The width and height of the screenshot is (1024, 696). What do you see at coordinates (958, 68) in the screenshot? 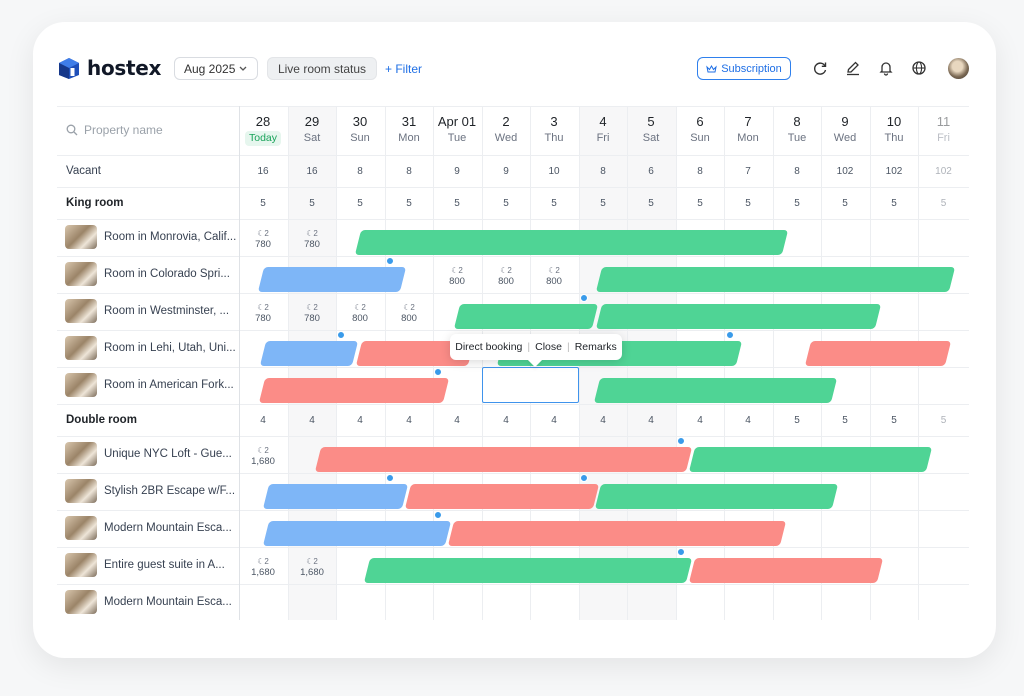
I see `user-avatar` at bounding box center [958, 68].